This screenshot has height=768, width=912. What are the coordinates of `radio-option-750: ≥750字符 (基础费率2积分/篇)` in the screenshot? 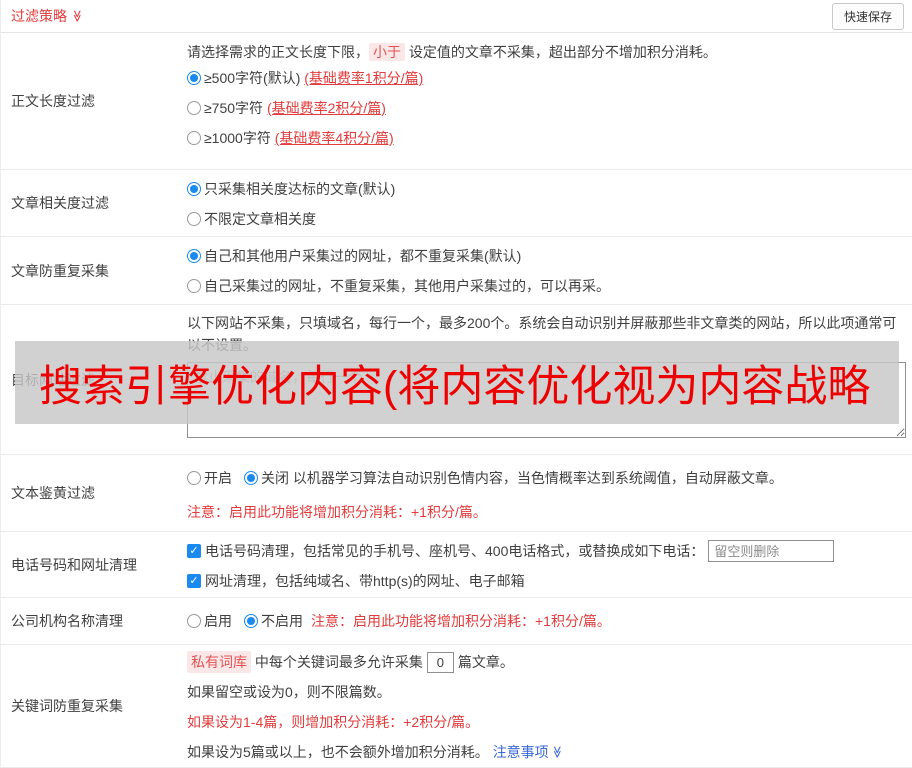 It's located at (545, 108).